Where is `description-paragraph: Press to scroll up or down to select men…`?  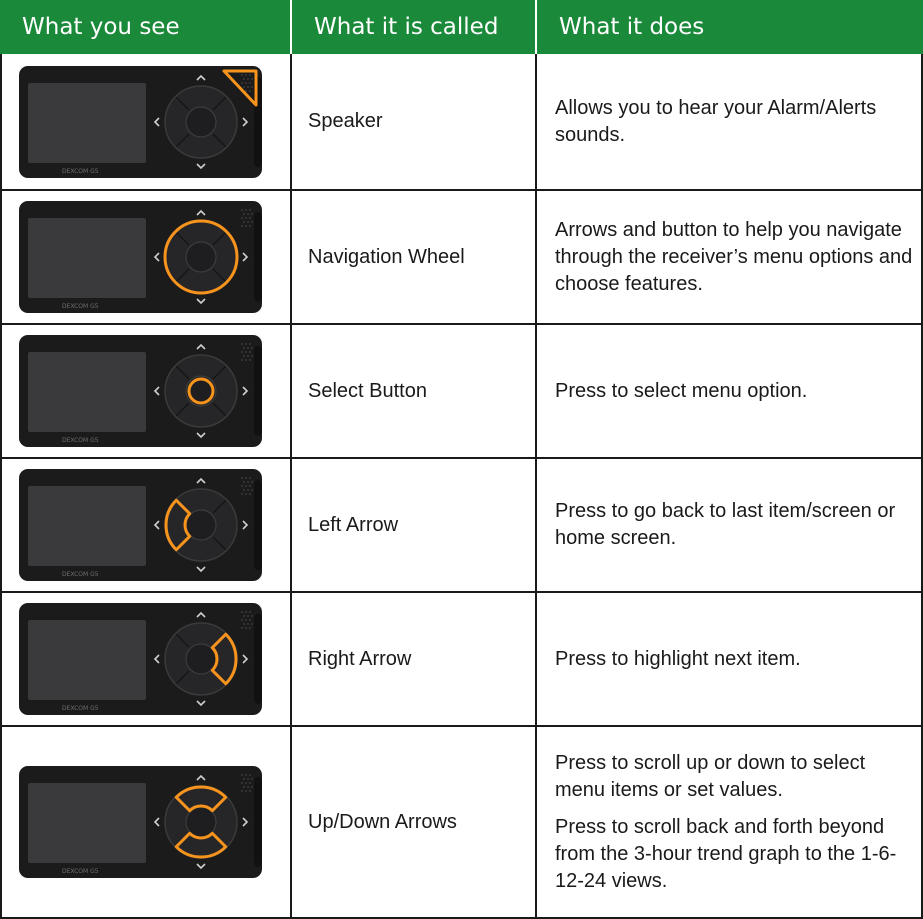
description-paragraph: Press to scroll up or down to select men… is located at coordinates (710, 776).